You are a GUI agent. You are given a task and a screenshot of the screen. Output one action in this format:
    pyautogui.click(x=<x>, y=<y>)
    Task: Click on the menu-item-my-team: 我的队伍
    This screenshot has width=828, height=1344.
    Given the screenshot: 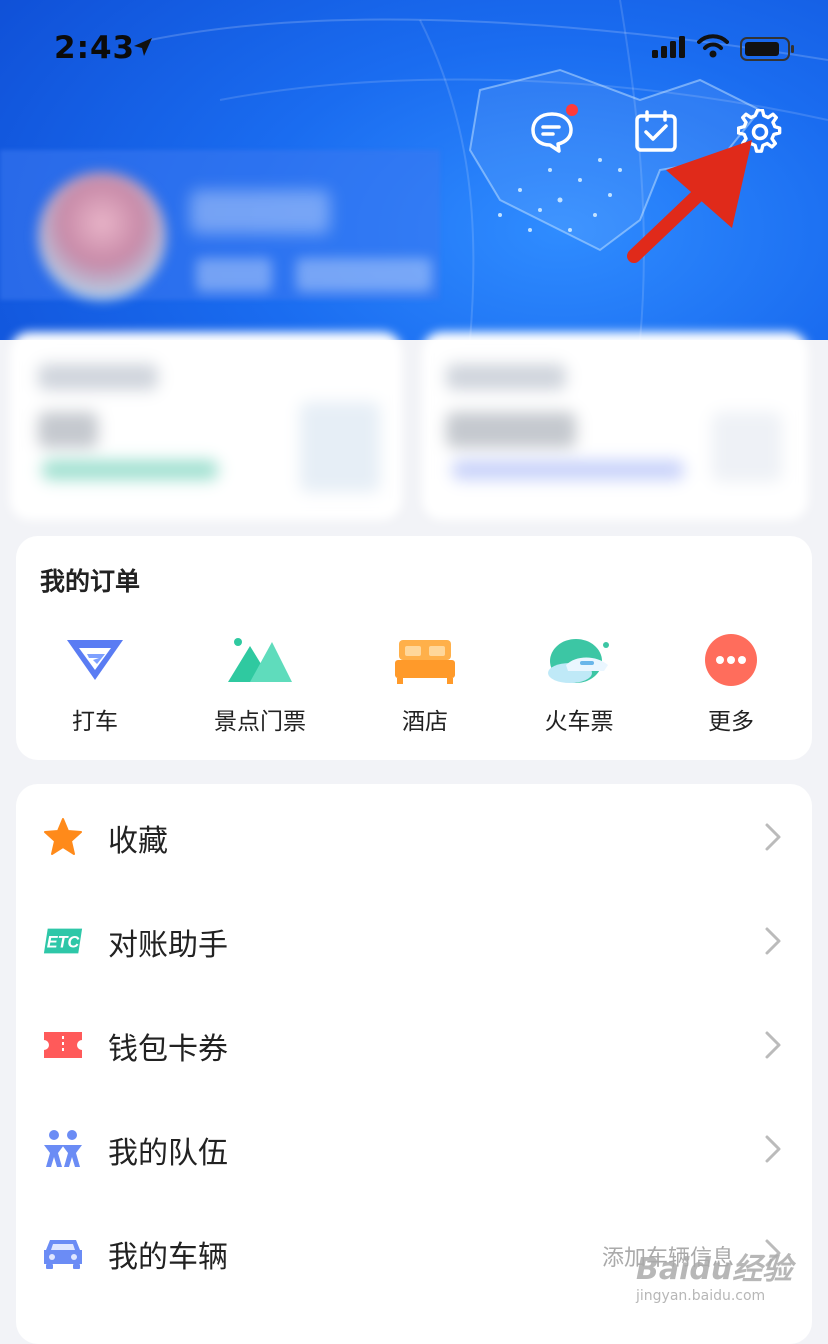 What is the action you would take?
    pyautogui.click(x=414, y=1148)
    